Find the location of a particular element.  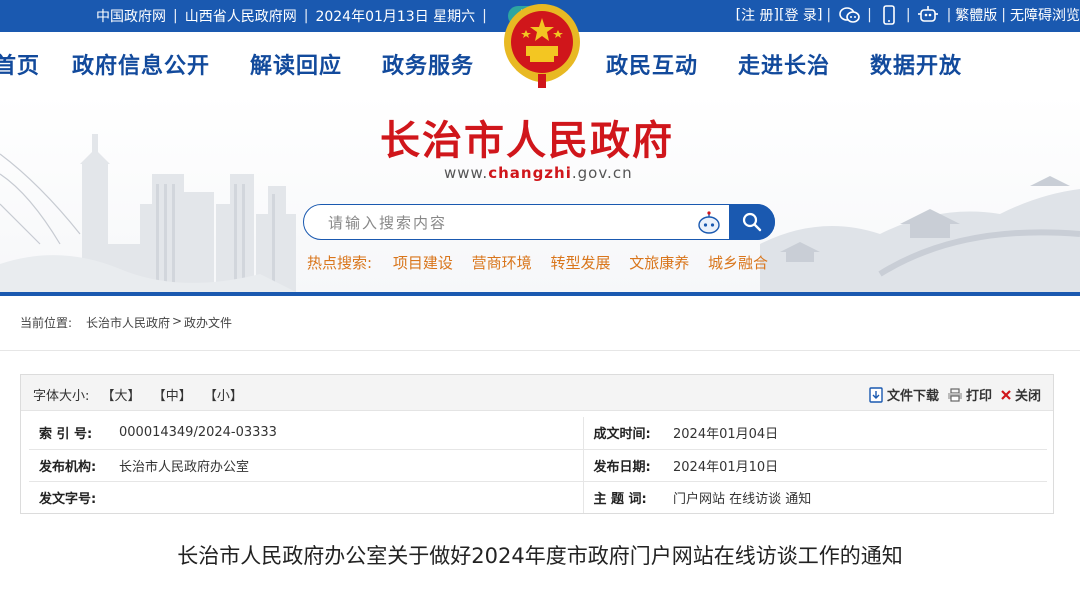

meta-value: 2024年01月10日 is located at coordinates (855, 465).